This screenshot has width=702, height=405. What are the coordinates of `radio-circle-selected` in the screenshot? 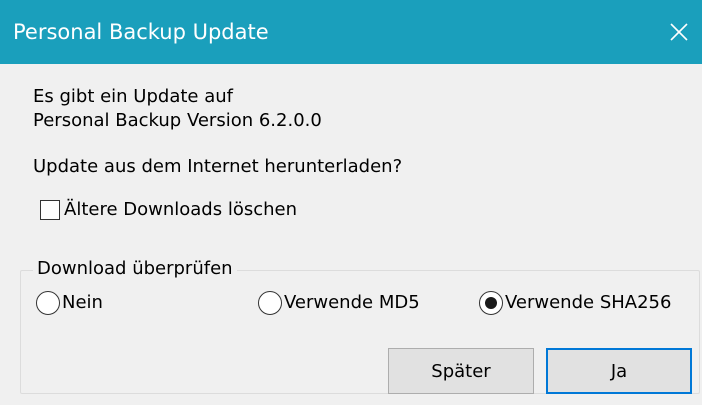 It's located at (491, 303).